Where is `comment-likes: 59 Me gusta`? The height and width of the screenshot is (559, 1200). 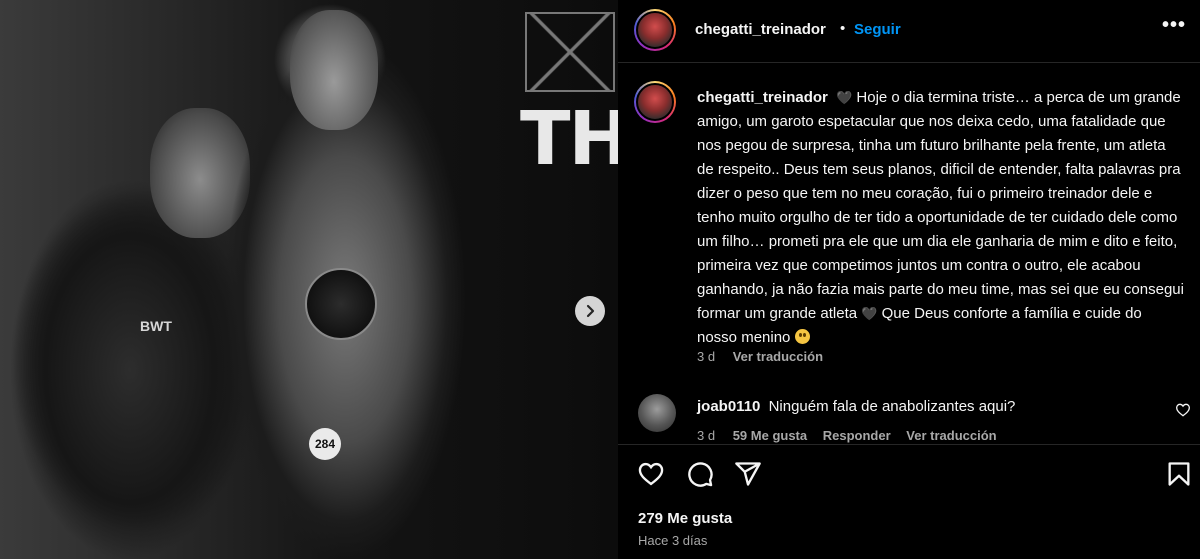 comment-likes: 59 Me gusta is located at coordinates (770, 435).